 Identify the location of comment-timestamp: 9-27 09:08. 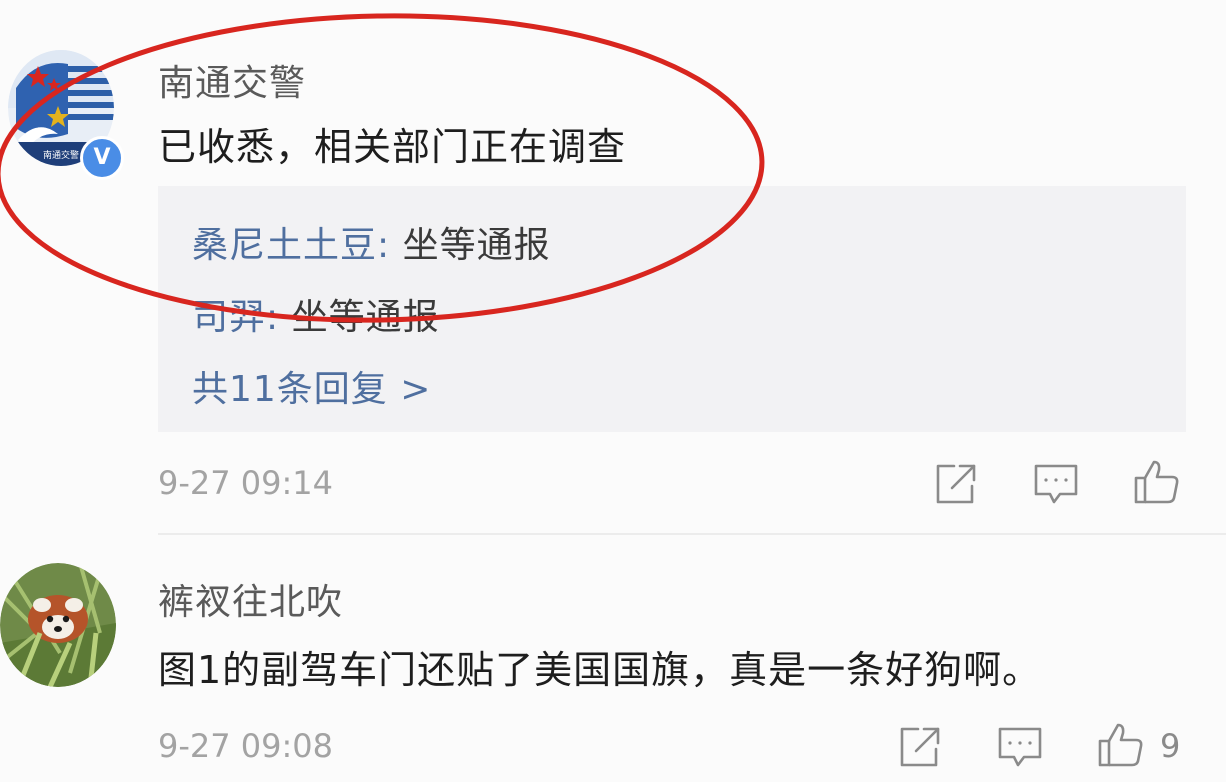
(246, 746).